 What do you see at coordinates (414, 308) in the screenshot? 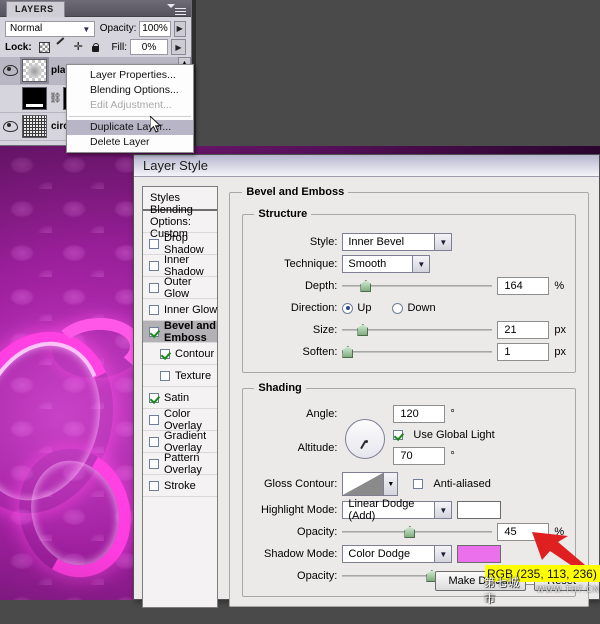
I see `direction-down-option: Down` at bounding box center [414, 308].